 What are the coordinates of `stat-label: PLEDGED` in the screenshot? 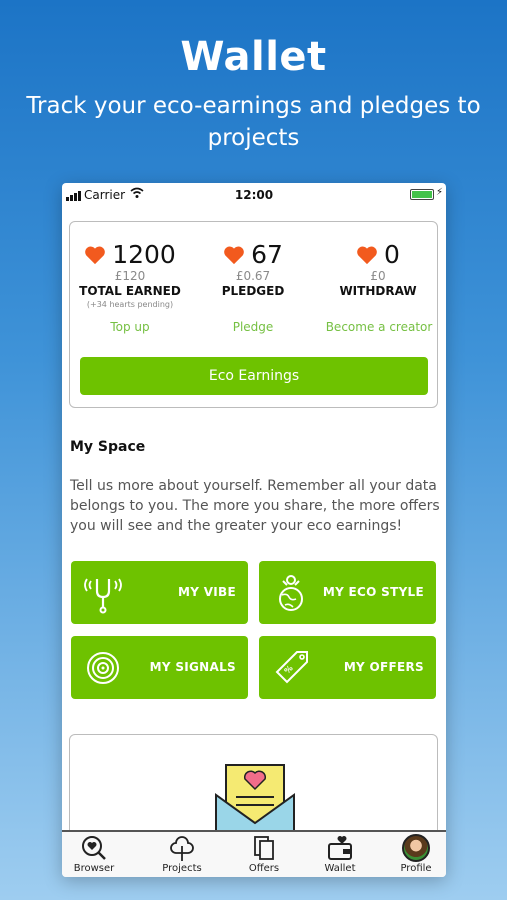 It's located at (253, 291).